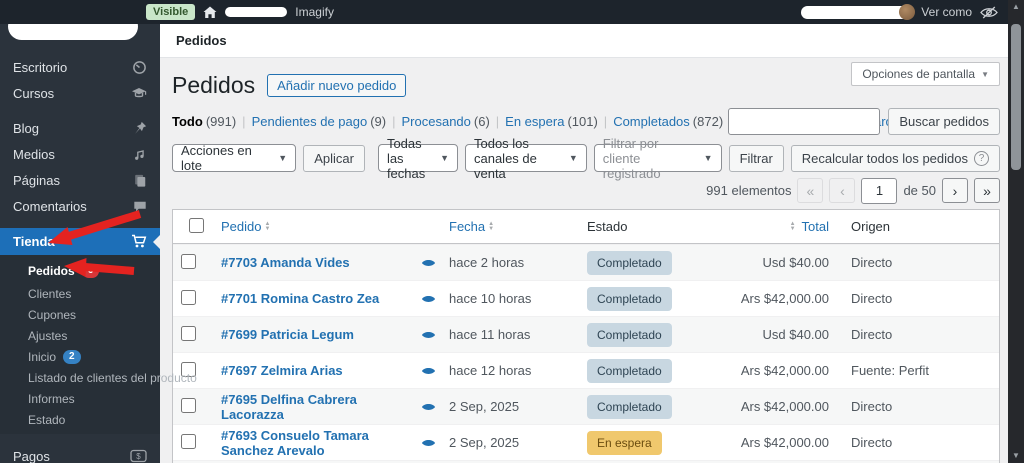  I want to click on sidebar-item-informes: Informes, so click(80, 398).